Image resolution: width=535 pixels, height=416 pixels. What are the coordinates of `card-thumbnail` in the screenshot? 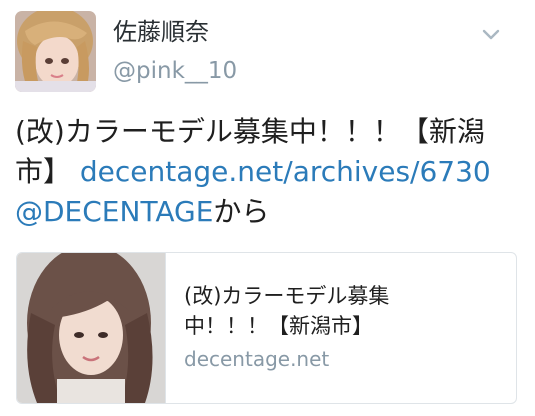 It's located at (91, 328).